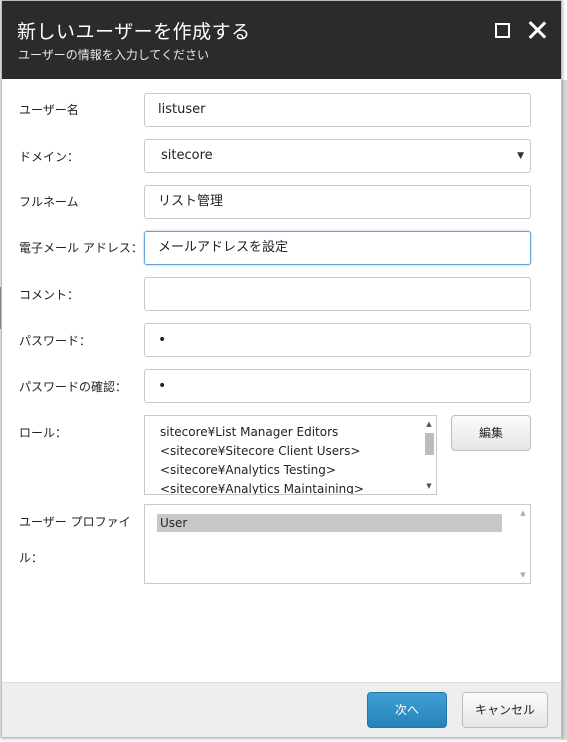  Describe the element at coordinates (429, 444) in the screenshot. I see `scroll-thumb` at that location.